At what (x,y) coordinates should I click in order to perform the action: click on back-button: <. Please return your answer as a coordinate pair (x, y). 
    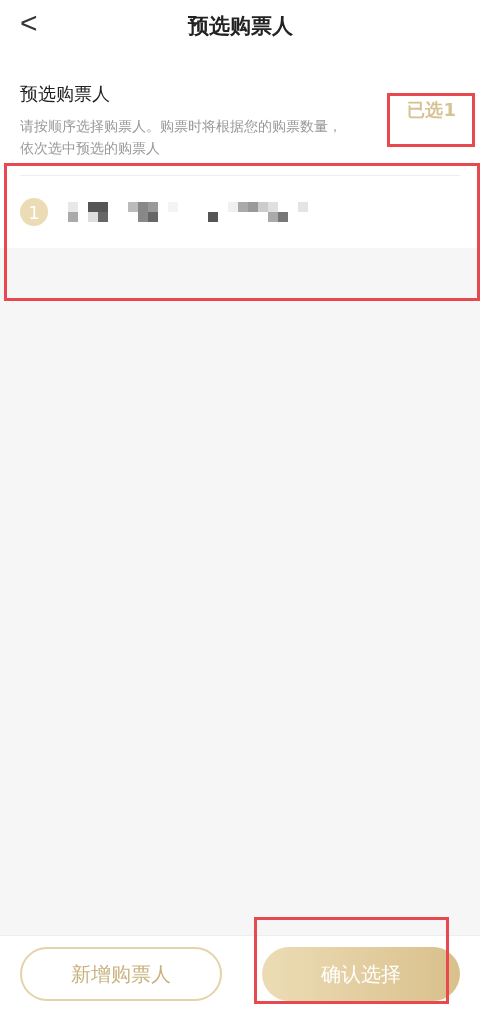
    Looking at the image, I should click on (29, 23).